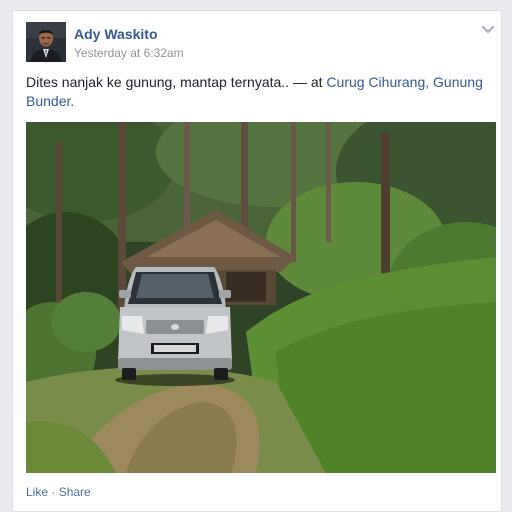 This screenshot has height=512, width=512. Describe the element at coordinates (129, 53) in the screenshot. I see `post-timestamp: Yesterday at 6:32am` at that location.